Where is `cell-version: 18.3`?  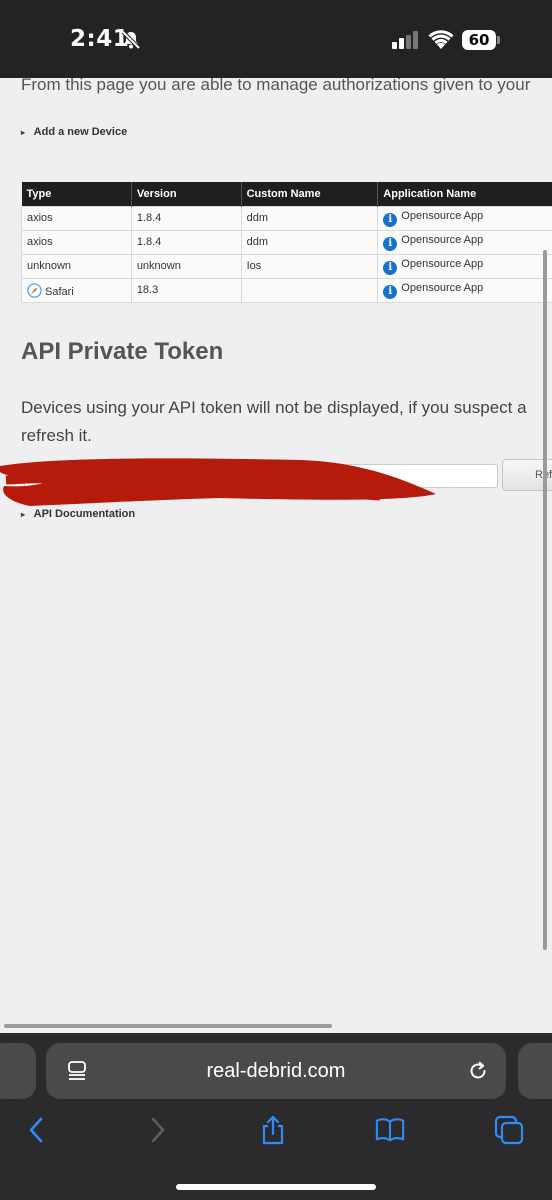
cell-version: 18.3 is located at coordinates (186, 290).